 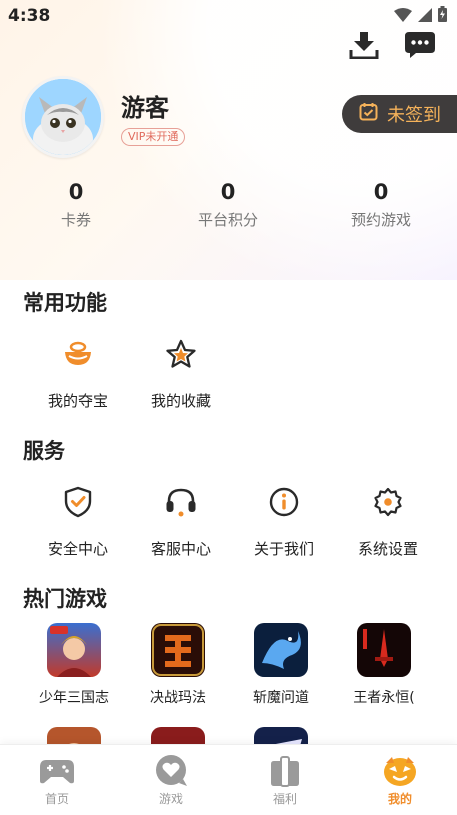 What do you see at coordinates (74, 698) in the screenshot?
I see `game-name: 少年三国志` at bounding box center [74, 698].